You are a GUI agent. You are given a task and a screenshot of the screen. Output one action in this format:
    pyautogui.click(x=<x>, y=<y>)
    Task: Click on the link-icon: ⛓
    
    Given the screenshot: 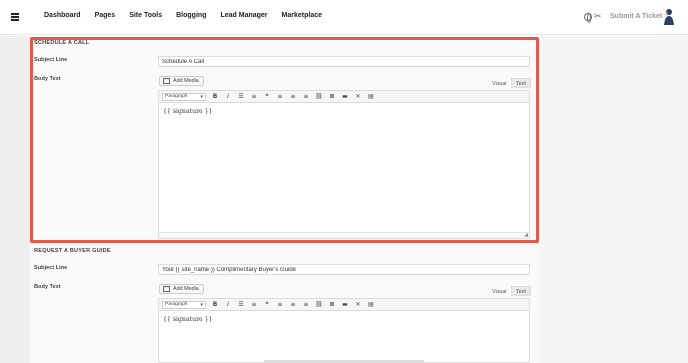 What is the action you would take?
    pyautogui.click(x=319, y=305)
    